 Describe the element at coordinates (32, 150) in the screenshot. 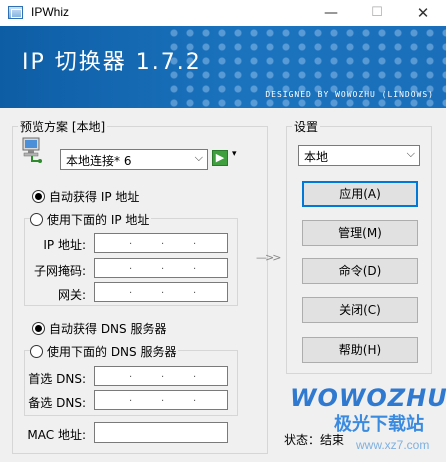

I see `network-adapter-icon` at that location.